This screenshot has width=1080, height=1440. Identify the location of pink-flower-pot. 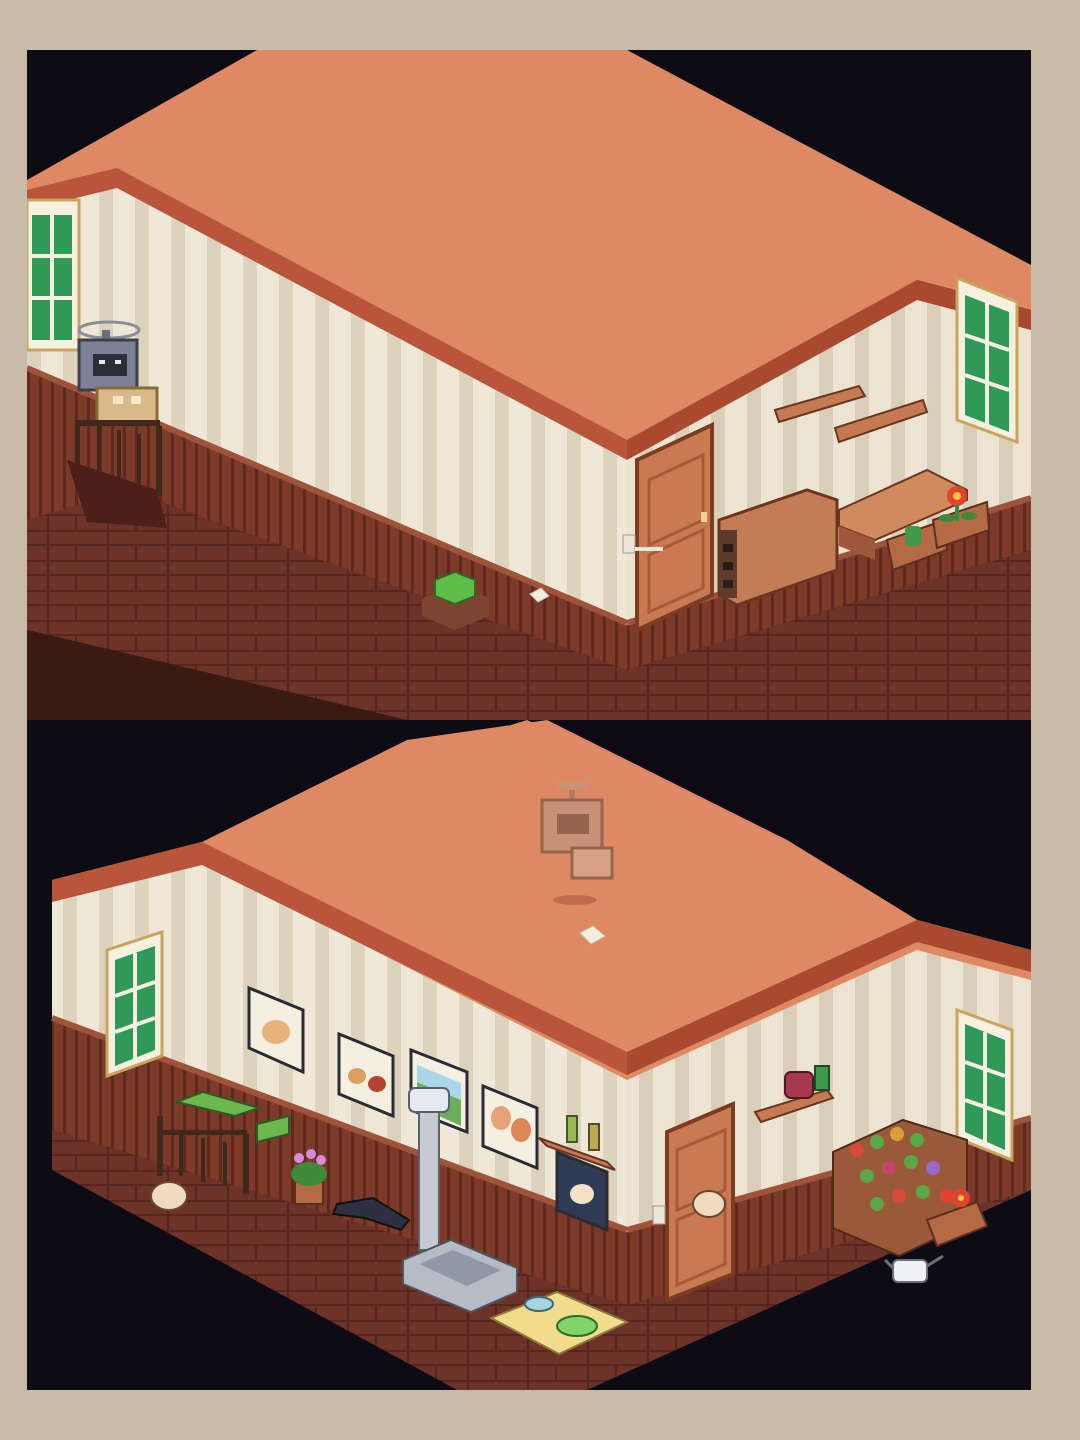
(309, 1177).